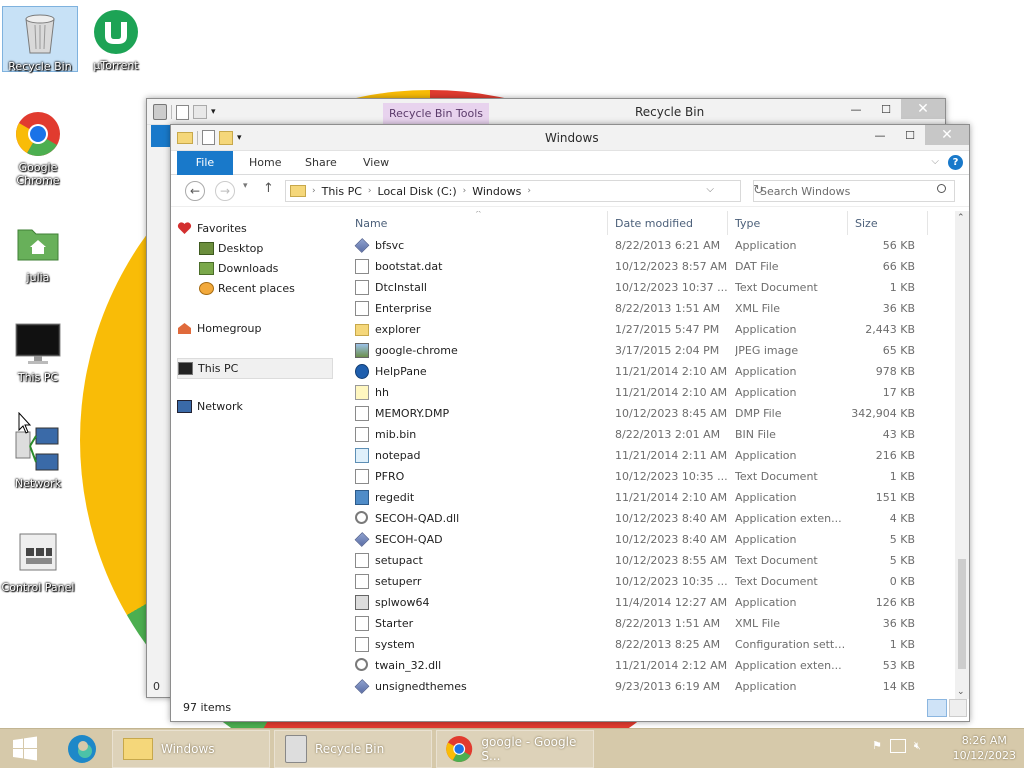  Describe the element at coordinates (25, 749) in the screenshot. I see `start-button` at that location.